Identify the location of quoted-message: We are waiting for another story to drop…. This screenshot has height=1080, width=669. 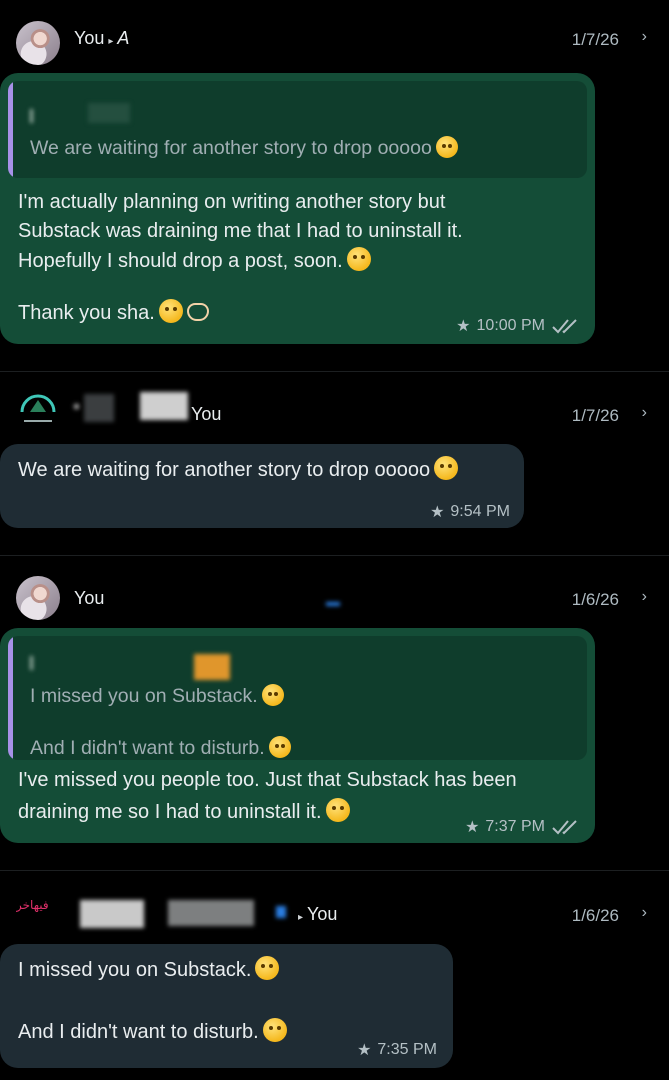
(297, 129).